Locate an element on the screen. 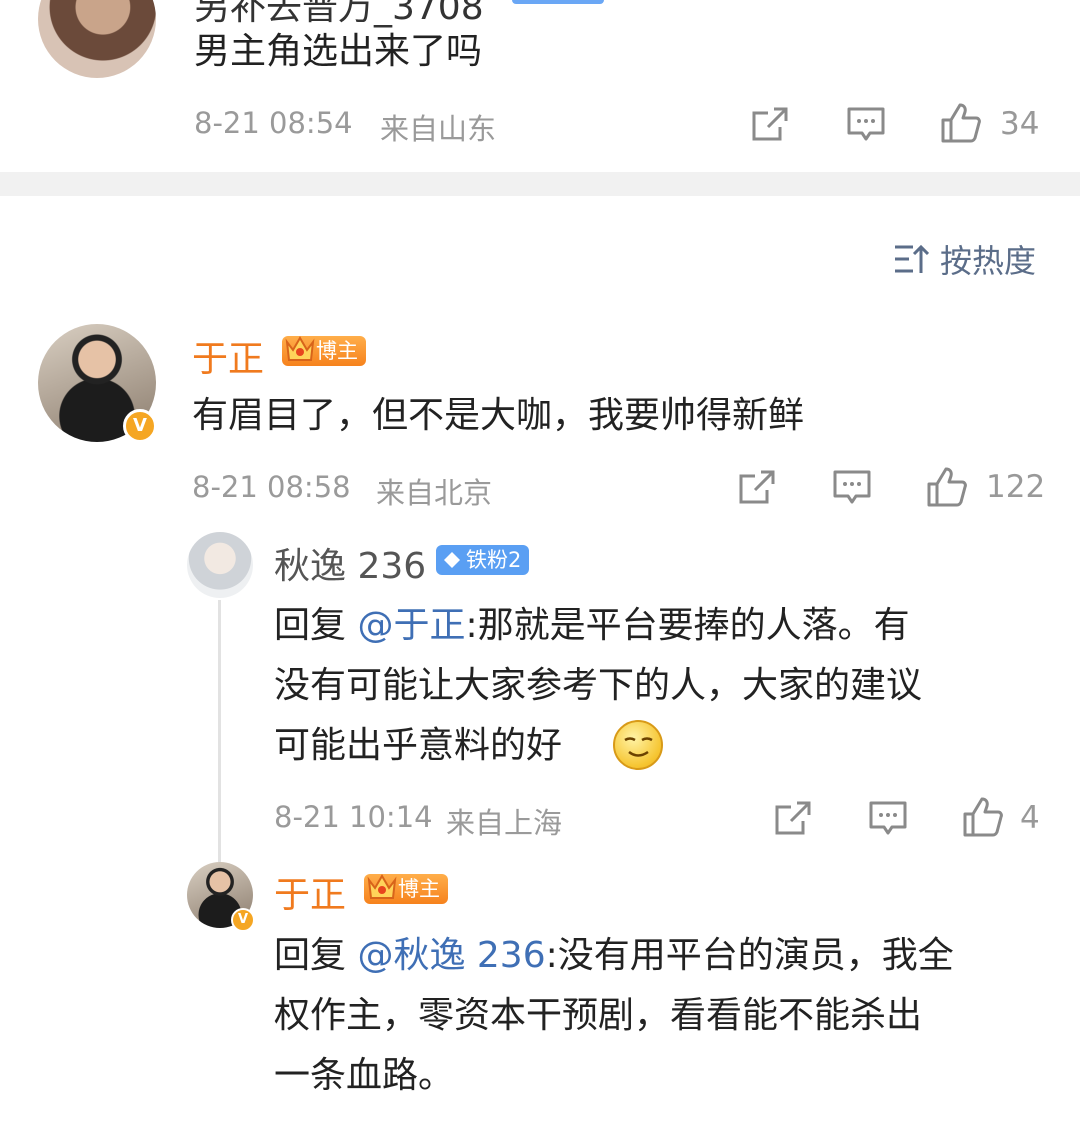 The height and width of the screenshot is (1126, 1080). badge-label: 铁粉2 is located at coordinates (494, 560).